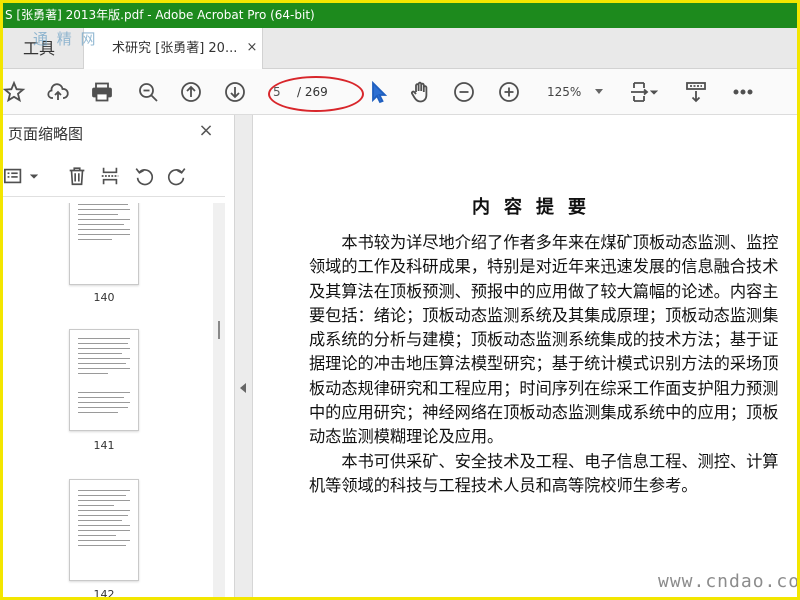 The image size is (800, 600). Describe the element at coordinates (244, 356) in the screenshot. I see `panel-collapse-strip` at that location.